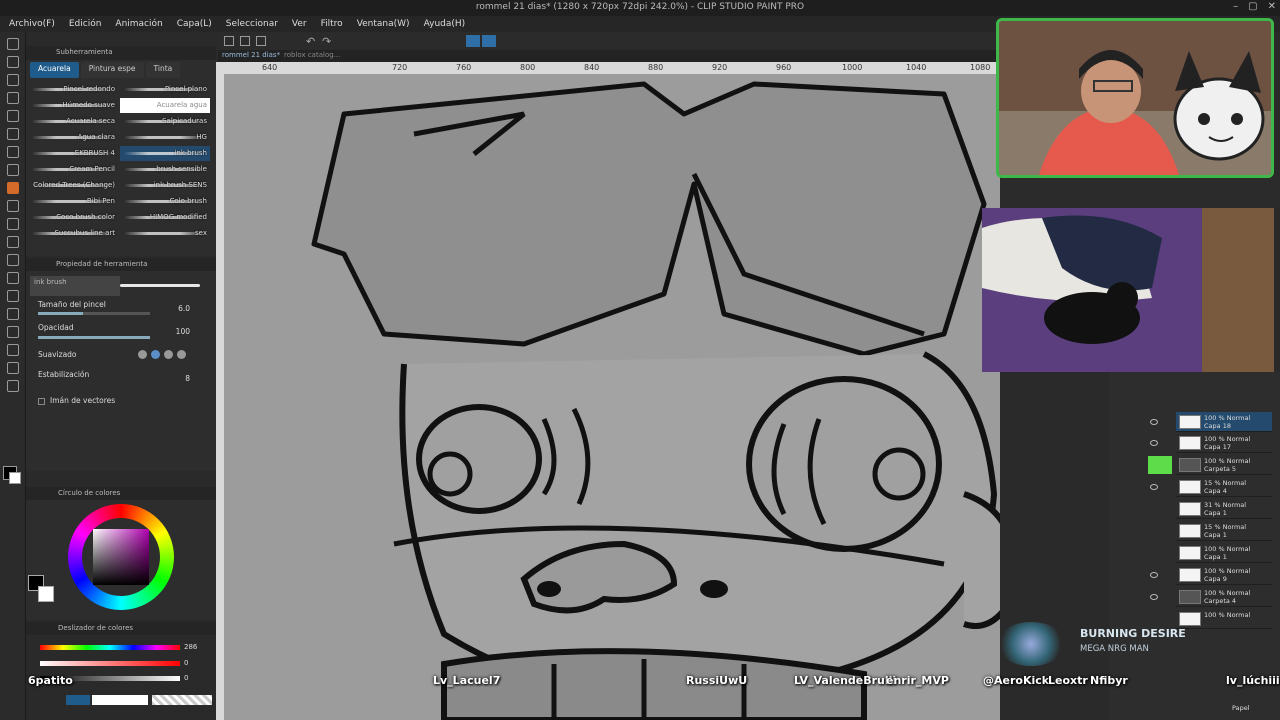 This screenshot has height=720, width=1280. What do you see at coordinates (73, 169) in the screenshot?
I see `brush-item: Cream Pencil` at bounding box center [73, 169].